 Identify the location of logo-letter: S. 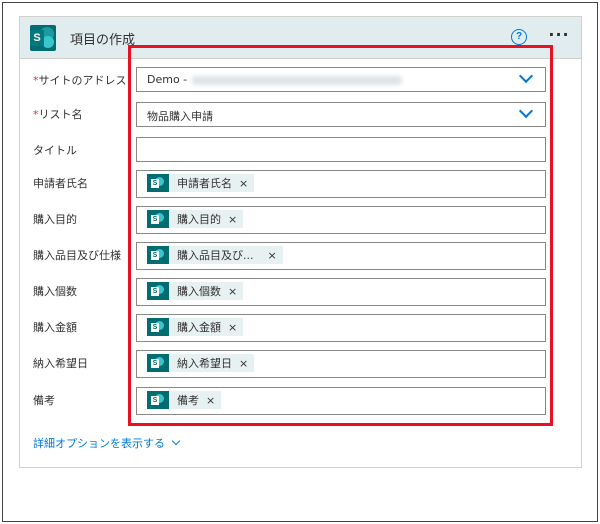
(37, 38).